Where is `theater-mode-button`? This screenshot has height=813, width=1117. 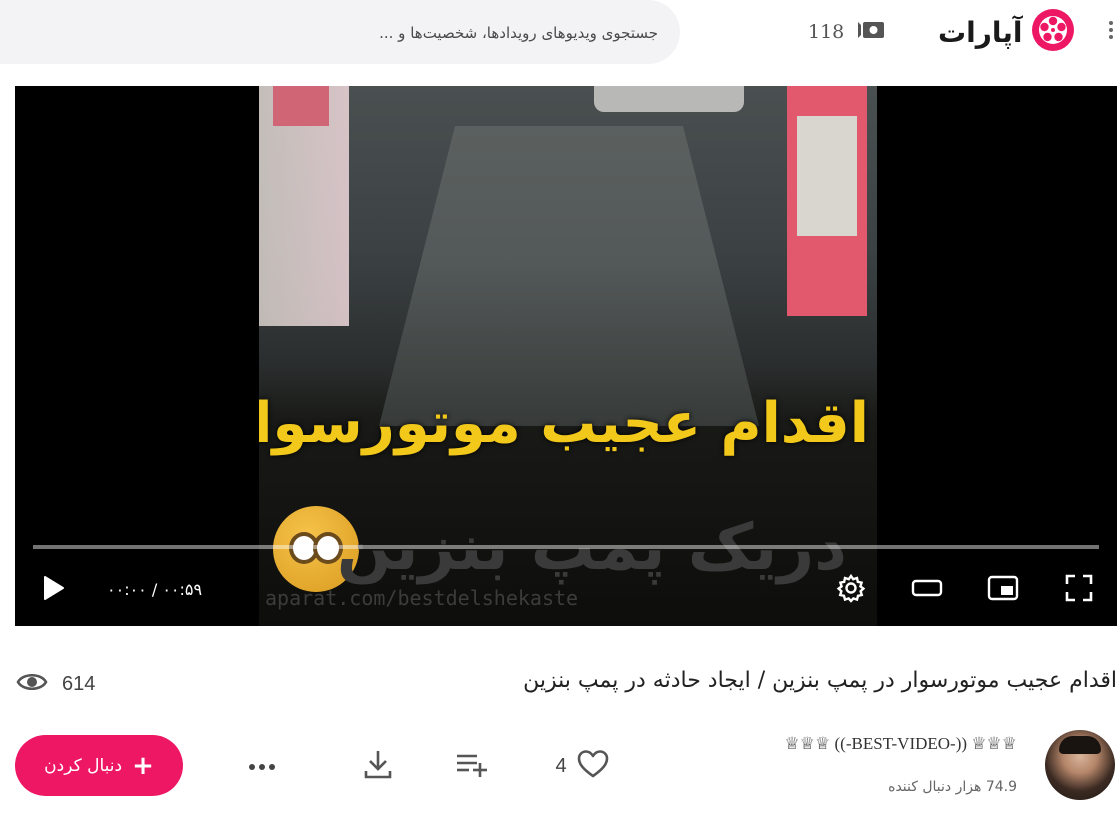
theater-mode-button is located at coordinates (927, 590).